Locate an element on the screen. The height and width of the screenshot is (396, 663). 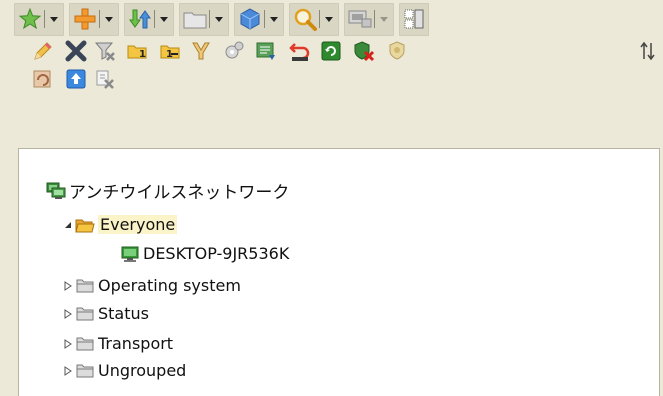
cube-group is located at coordinates (259, 19).